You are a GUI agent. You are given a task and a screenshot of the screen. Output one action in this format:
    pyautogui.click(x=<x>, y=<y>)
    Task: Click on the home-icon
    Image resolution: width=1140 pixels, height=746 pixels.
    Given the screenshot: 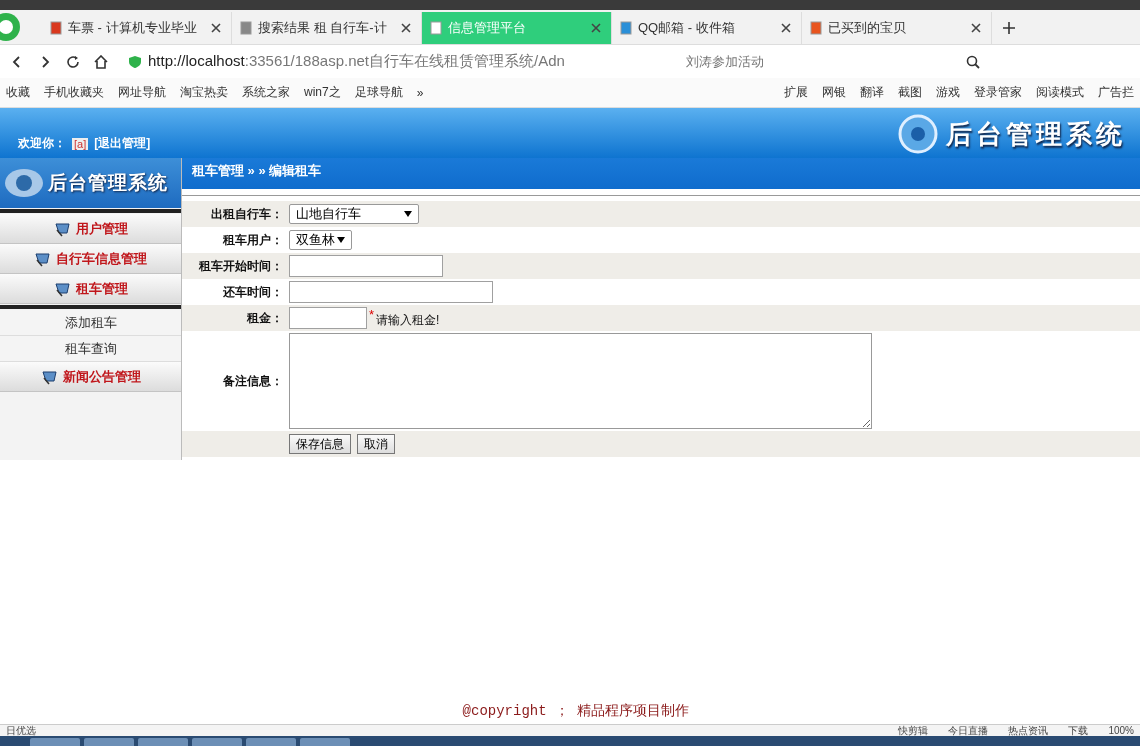 What is the action you would take?
    pyautogui.click(x=101, y=61)
    